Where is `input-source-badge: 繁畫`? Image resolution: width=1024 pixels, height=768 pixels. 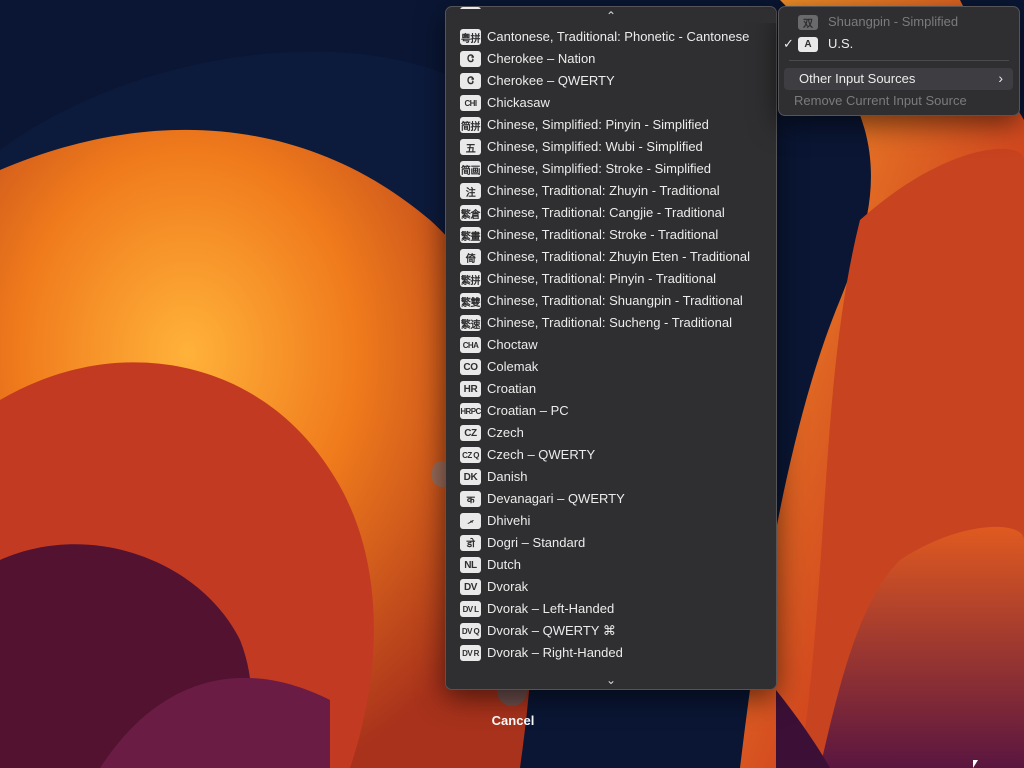
input-source-badge: 繁畫 is located at coordinates (470, 235).